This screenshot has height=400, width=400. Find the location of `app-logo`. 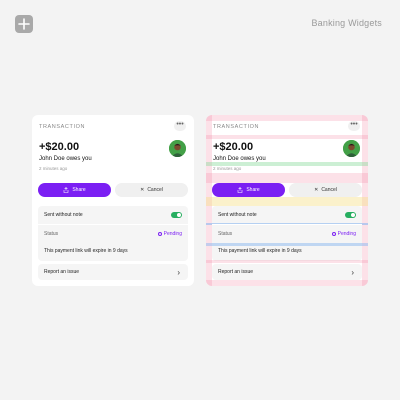

app-logo is located at coordinates (24, 24).